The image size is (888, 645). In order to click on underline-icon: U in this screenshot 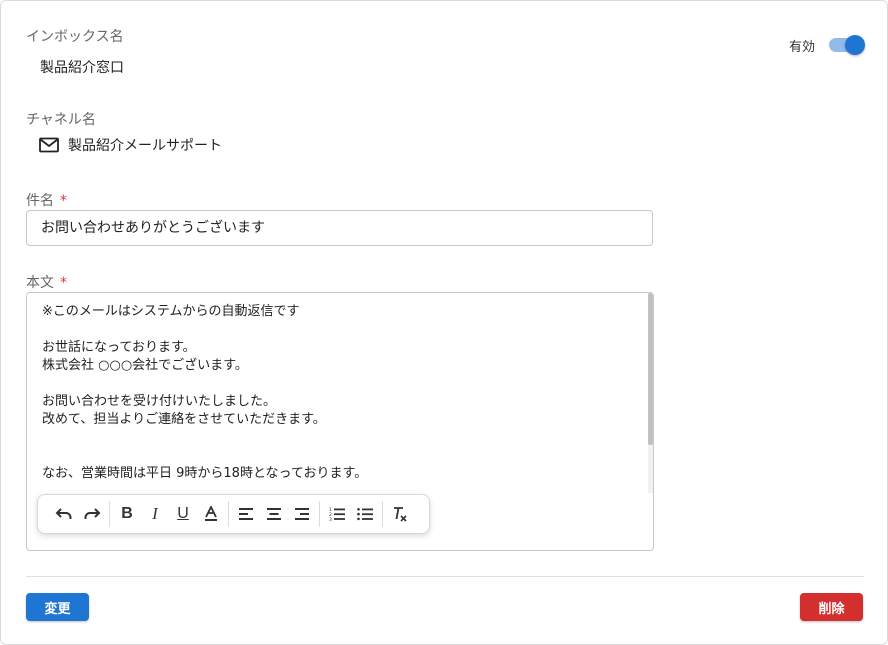, I will do `click(183, 514)`.